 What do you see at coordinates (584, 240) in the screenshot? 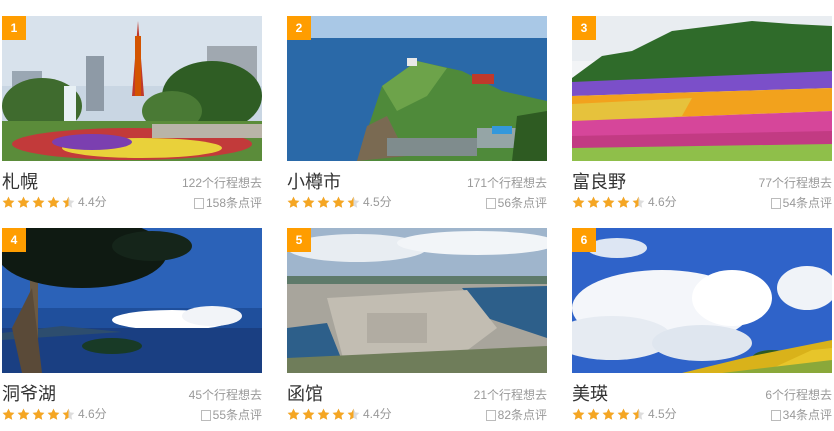
I see `rank-badge: 6` at bounding box center [584, 240].